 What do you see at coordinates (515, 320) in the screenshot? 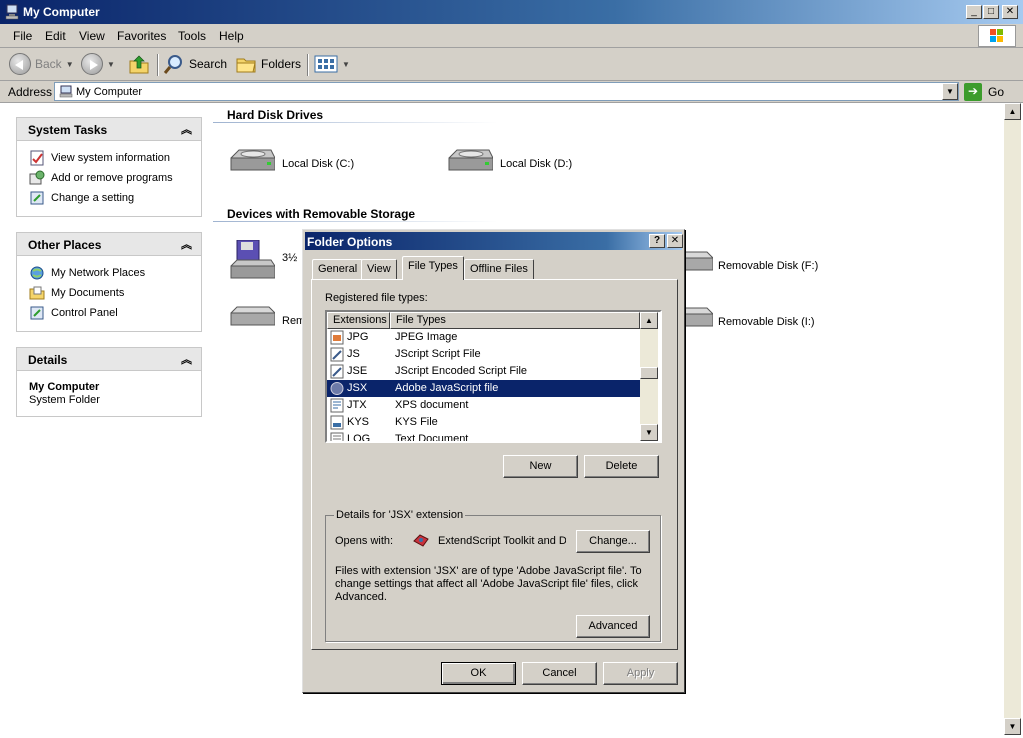
I see `column-header-file-types: File Types` at bounding box center [515, 320].